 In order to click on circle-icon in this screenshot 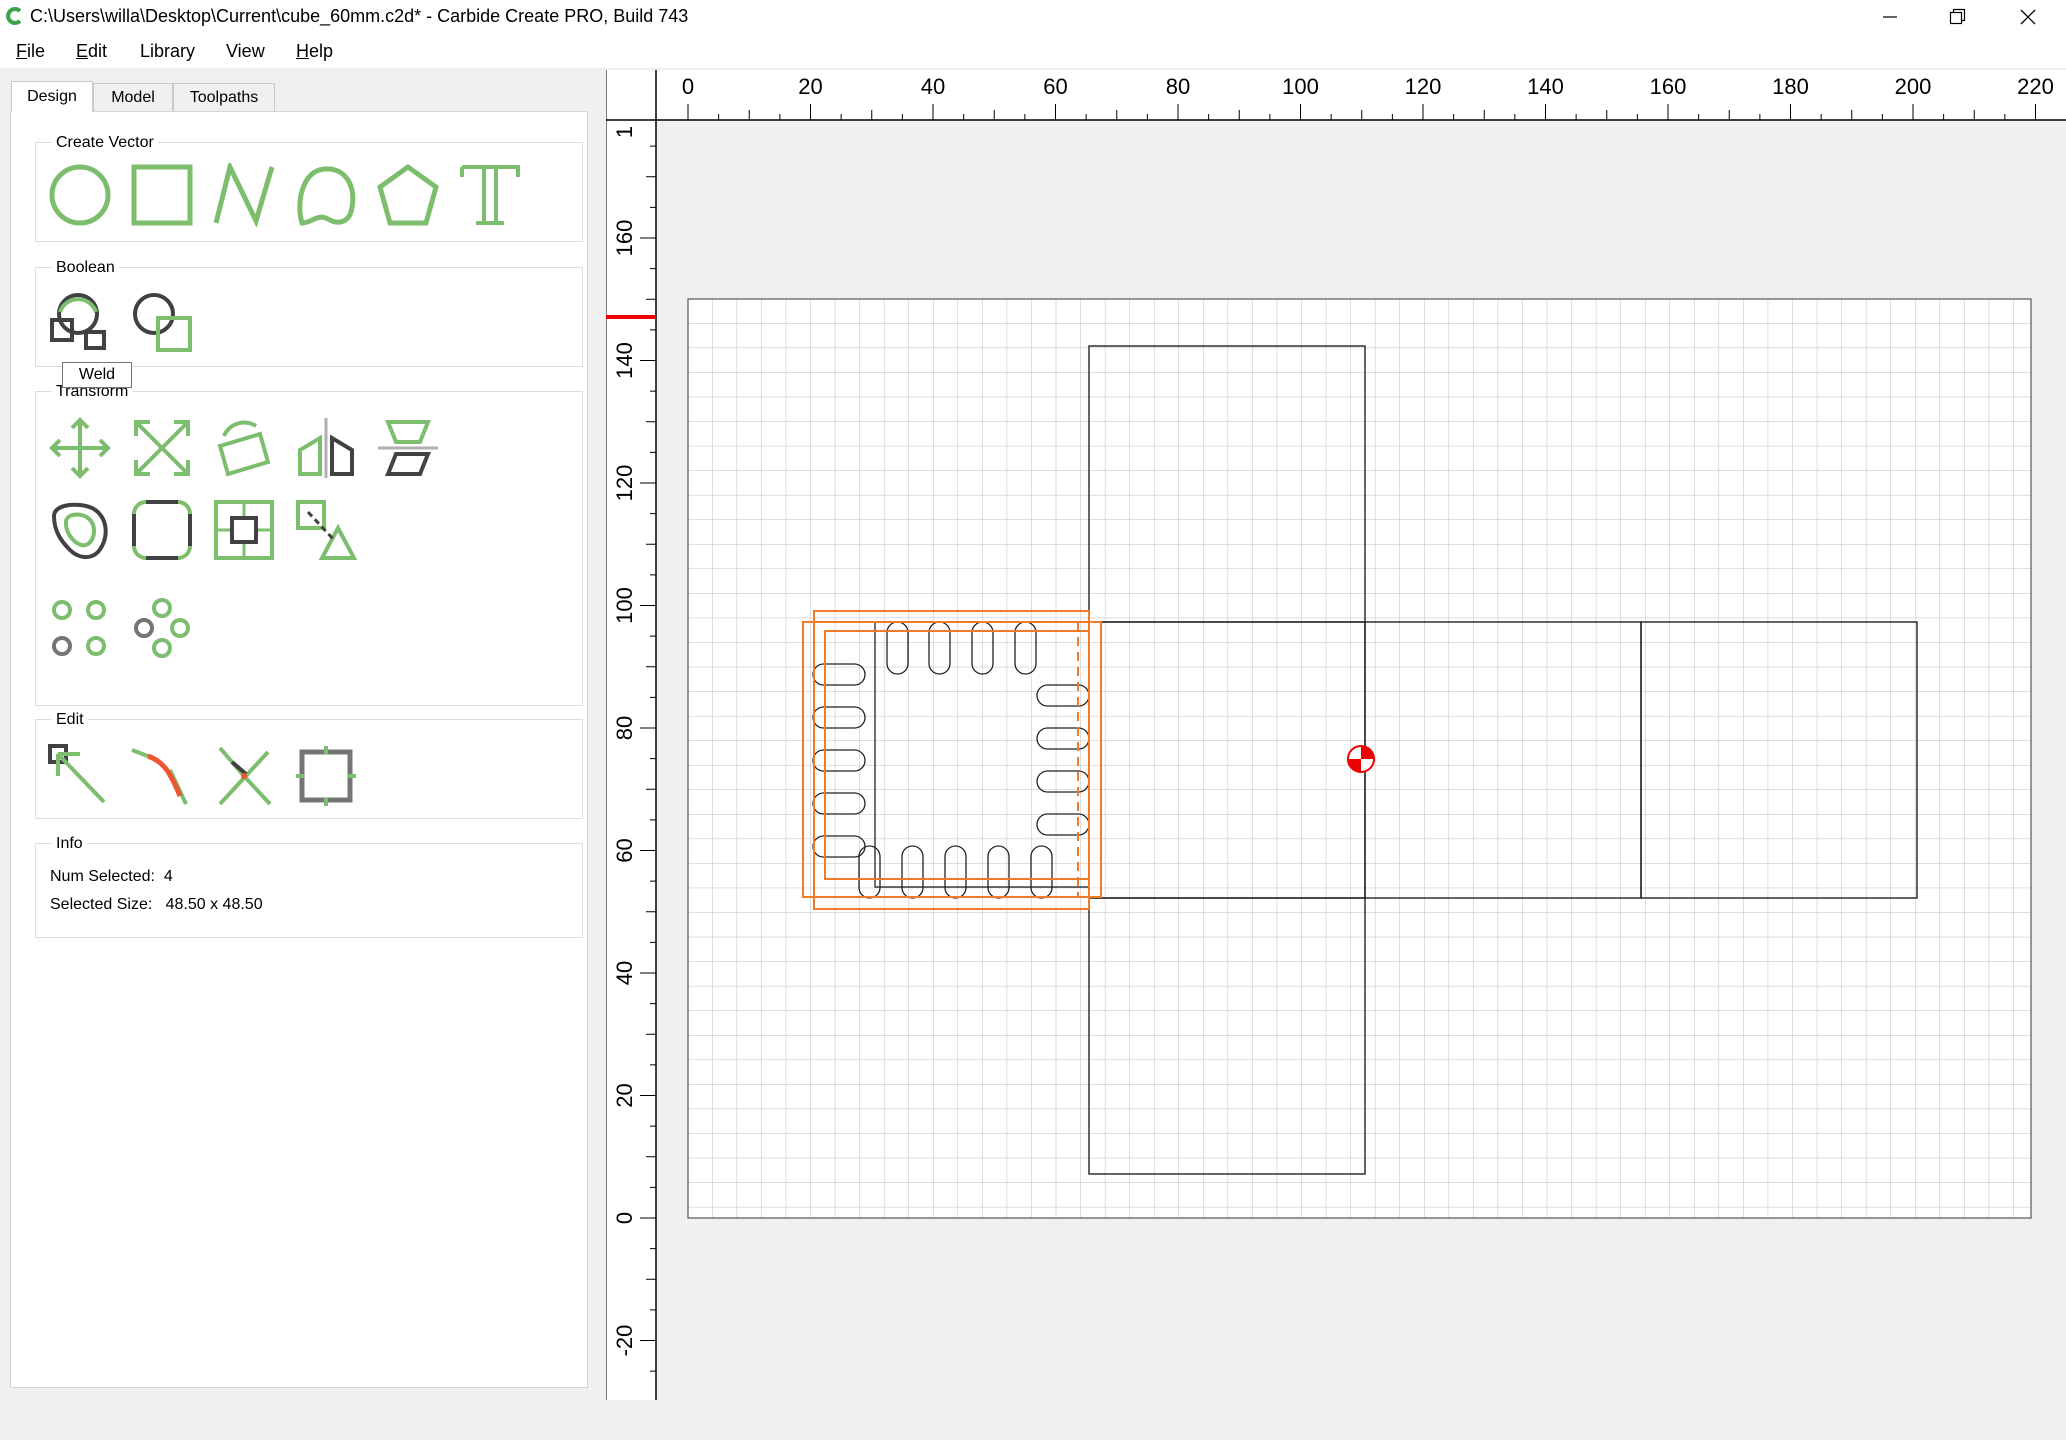, I will do `click(80, 195)`.